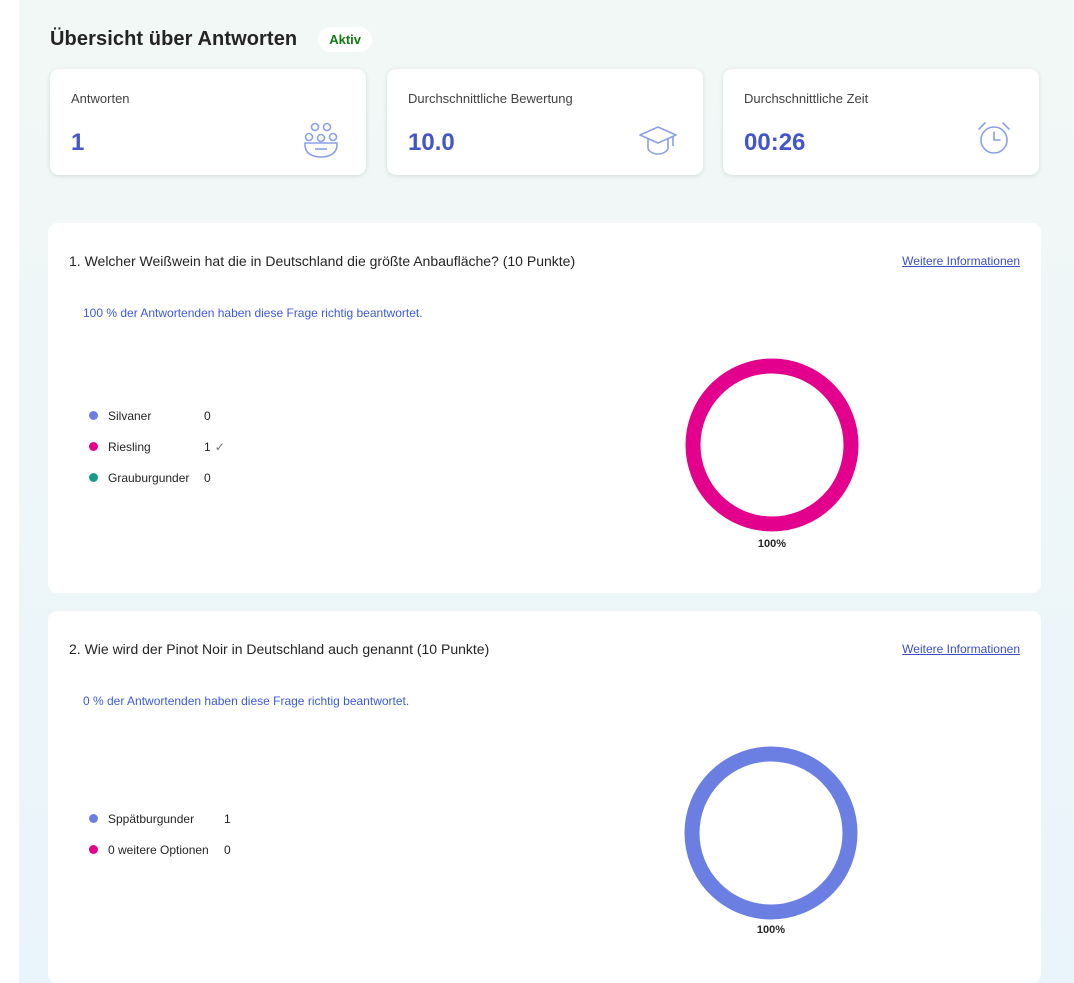  I want to click on checkmark-icon: ✓, so click(219, 446).